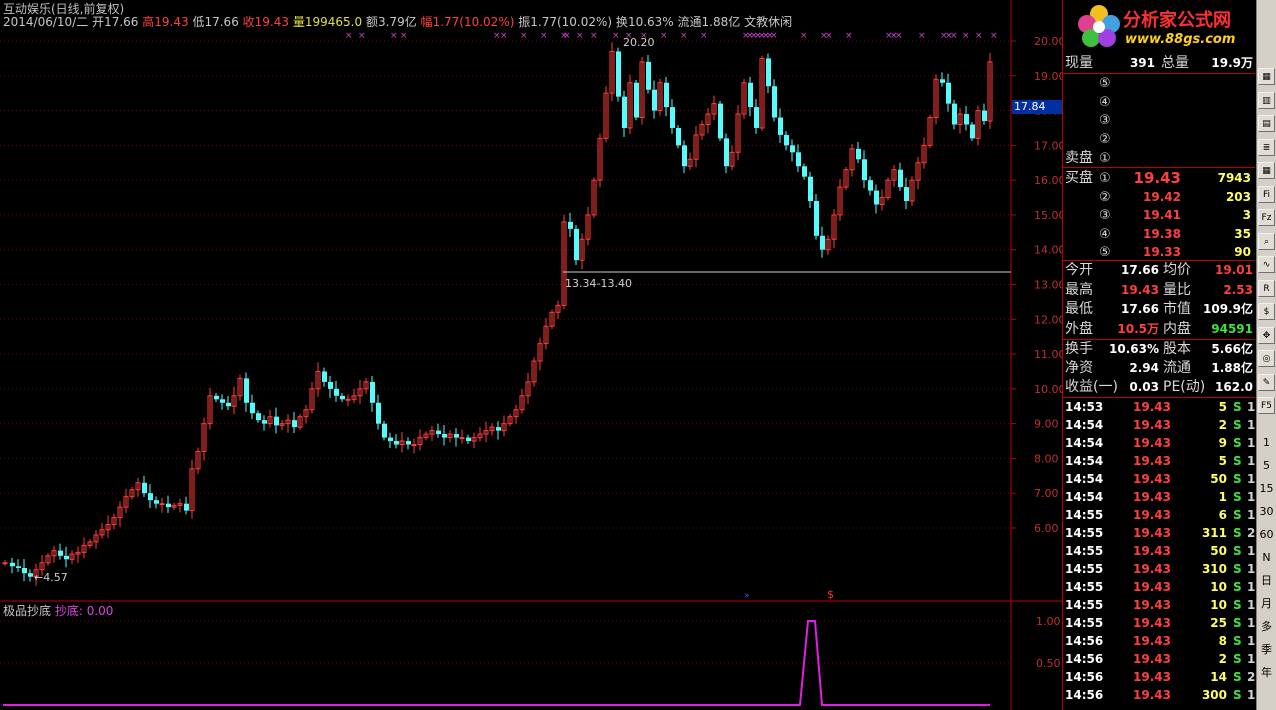 The width and height of the screenshot is (1276, 710). Describe the element at coordinates (1266, 466) in the screenshot. I see `period-button: 5` at that location.